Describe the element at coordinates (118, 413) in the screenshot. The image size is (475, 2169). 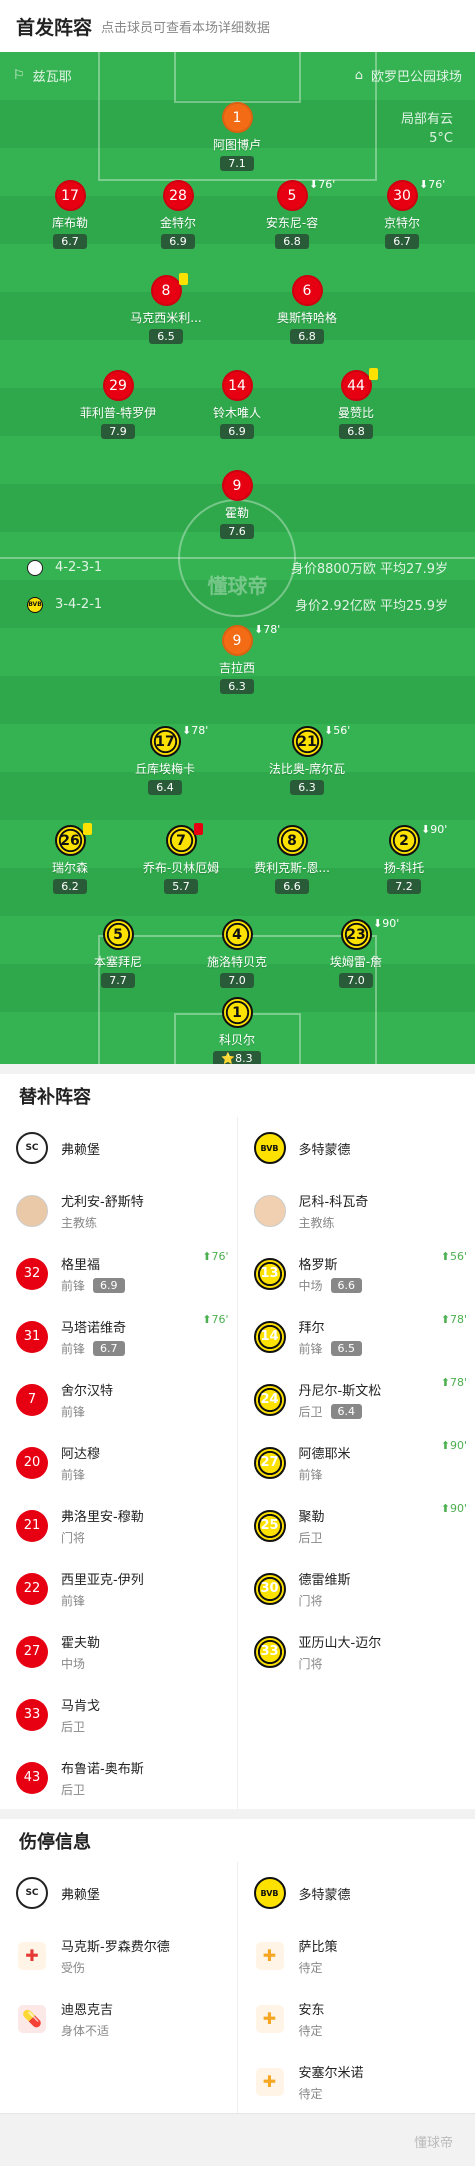
I see `player-name: 菲利普-特罗伊` at that location.